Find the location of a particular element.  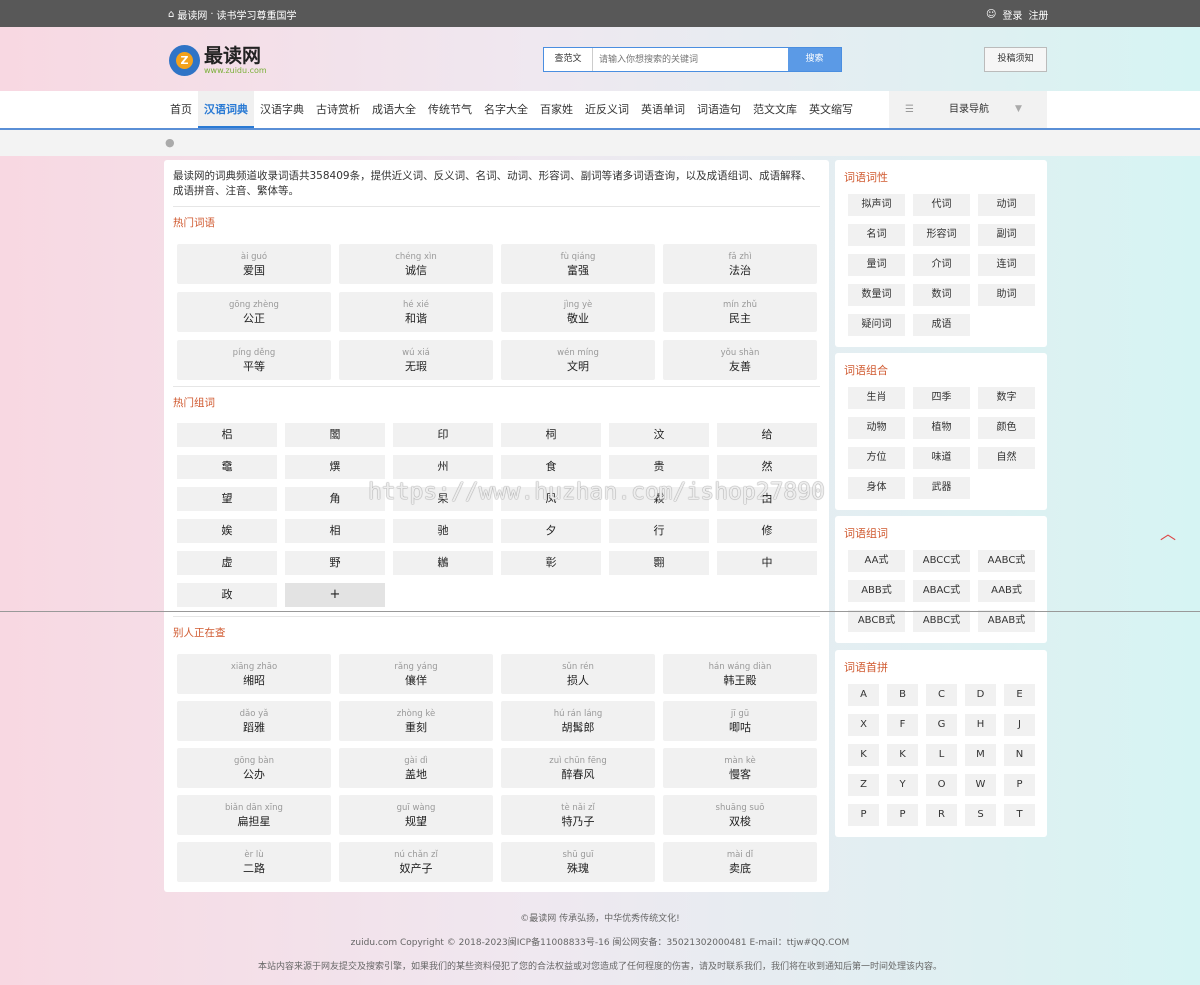

side-pos-item: 助词 is located at coordinates (1006, 295).